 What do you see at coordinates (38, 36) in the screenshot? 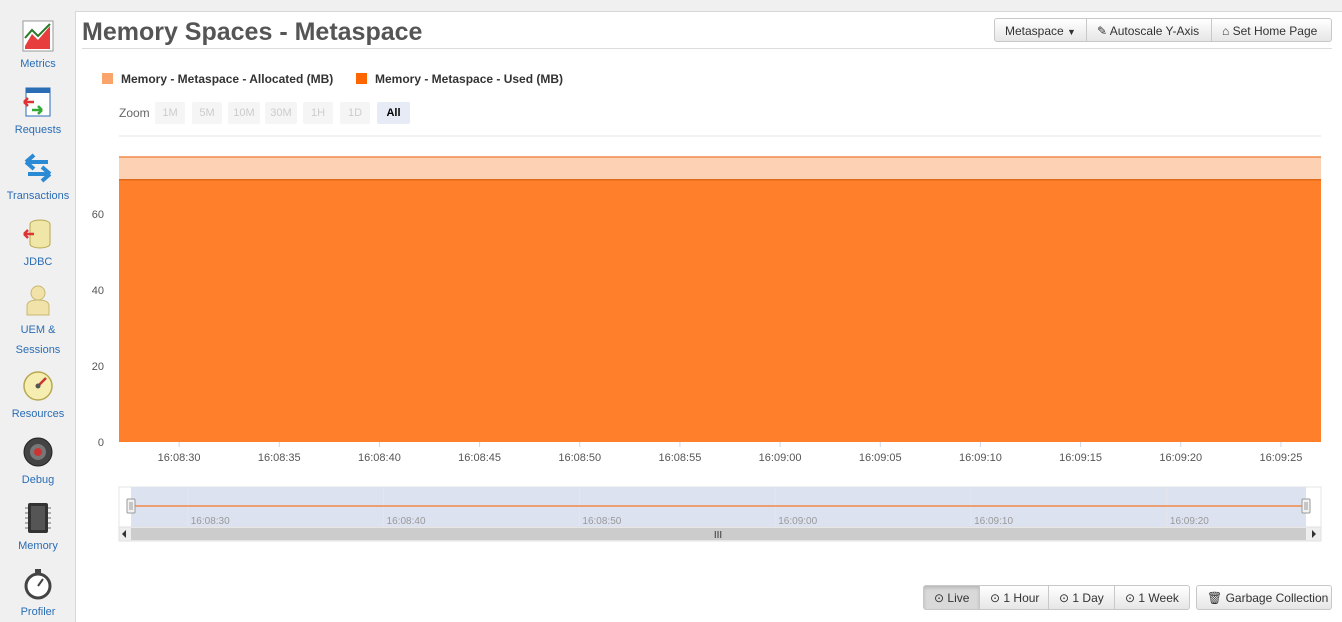
I see `line-chart-icon` at bounding box center [38, 36].